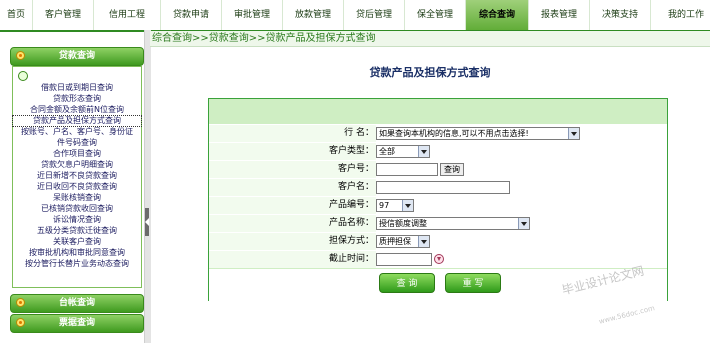  What do you see at coordinates (351, 205) in the screenshot?
I see `product-code-label: 产品编号：` at bounding box center [351, 205].